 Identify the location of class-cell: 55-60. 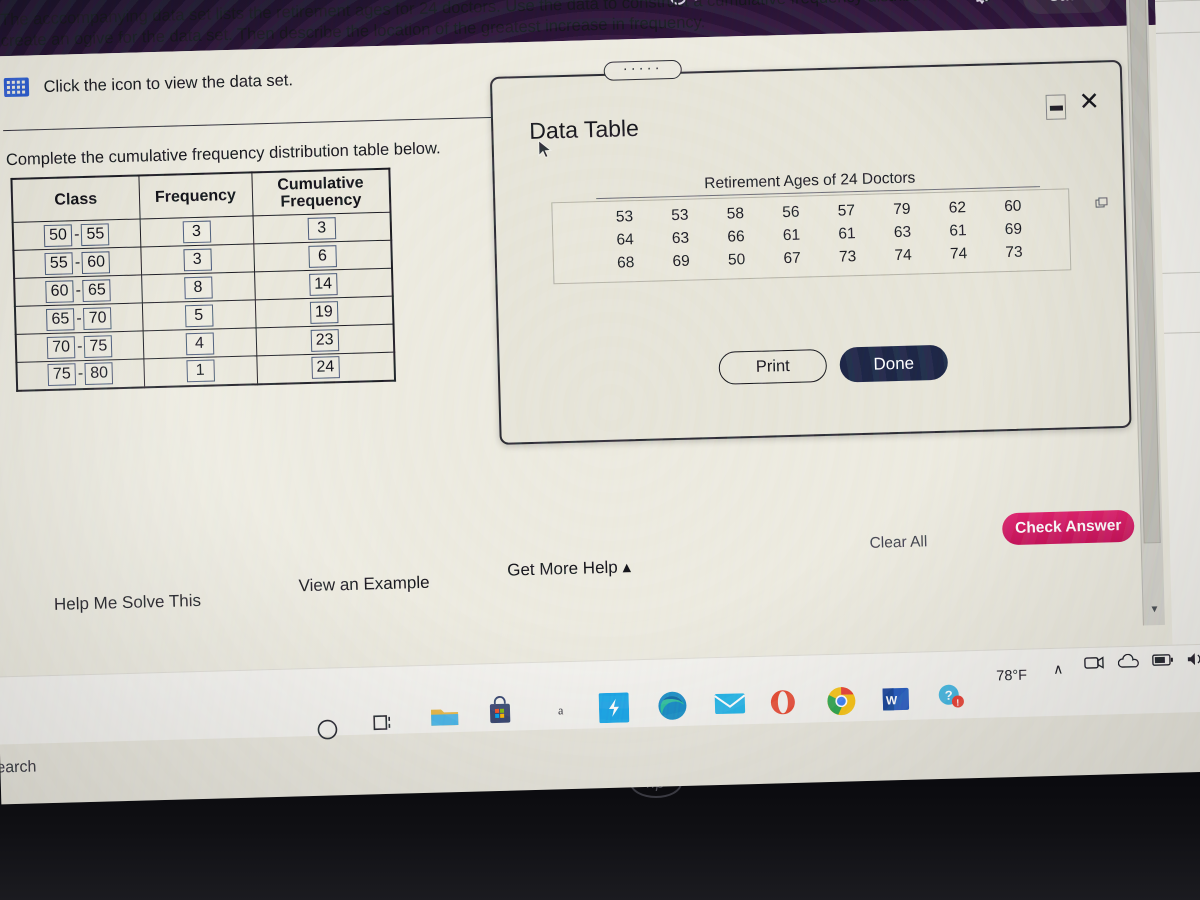
(77, 262).